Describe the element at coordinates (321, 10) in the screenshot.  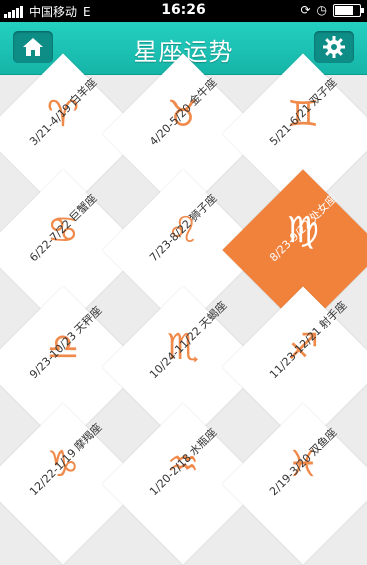
I see `alarm-icon: ◷` at that location.